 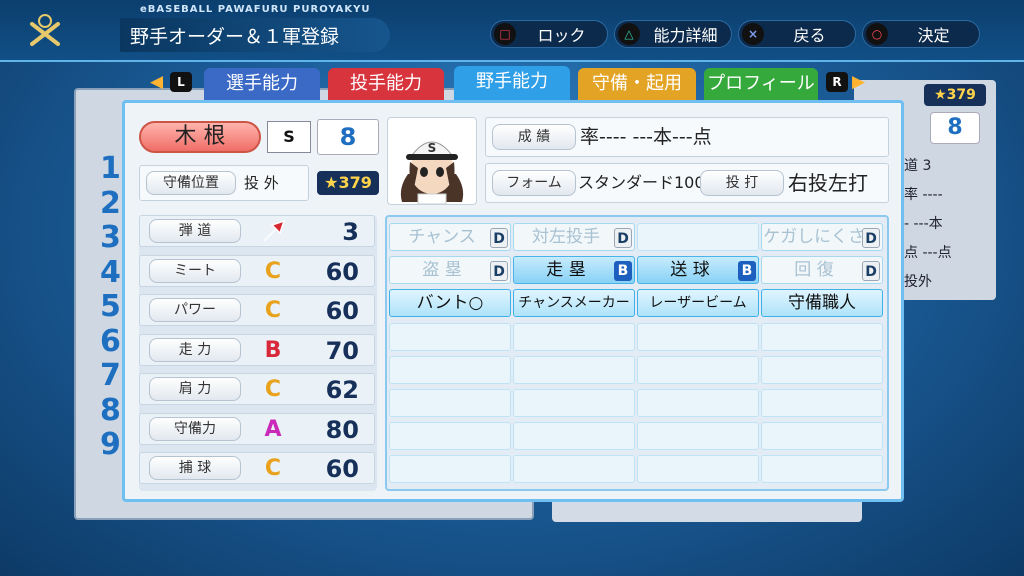 I want to click on ability-cell: バント○, so click(x=450, y=303).